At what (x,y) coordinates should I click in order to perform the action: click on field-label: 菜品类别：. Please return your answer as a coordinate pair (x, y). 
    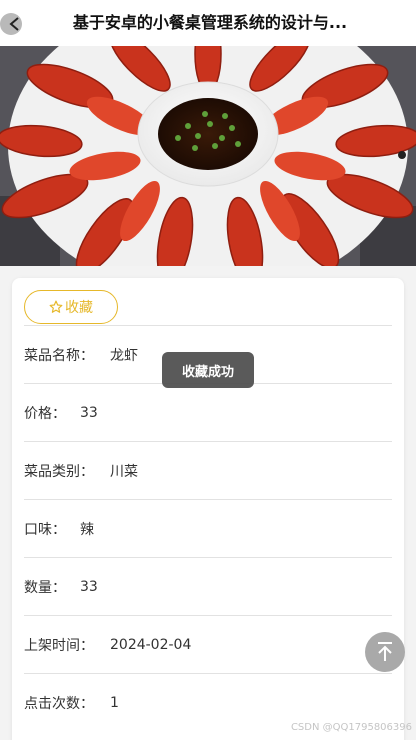
    Looking at the image, I should click on (59, 471).